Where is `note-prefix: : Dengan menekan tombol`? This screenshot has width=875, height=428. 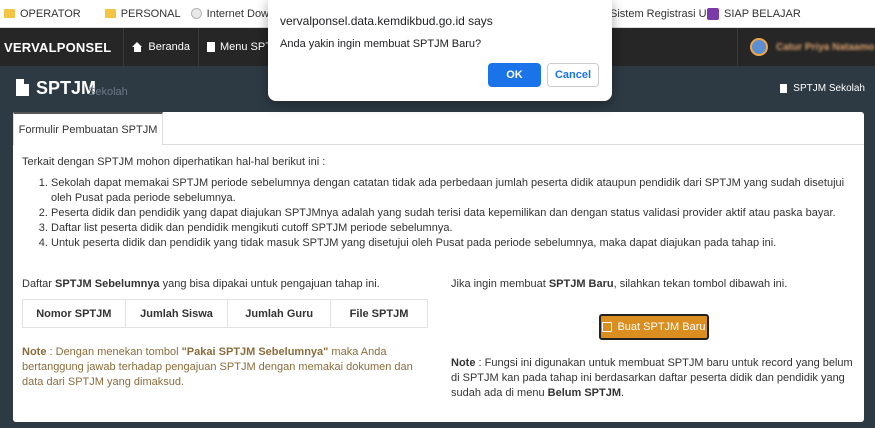 note-prefix: : Dengan menekan tombol is located at coordinates (114, 352).